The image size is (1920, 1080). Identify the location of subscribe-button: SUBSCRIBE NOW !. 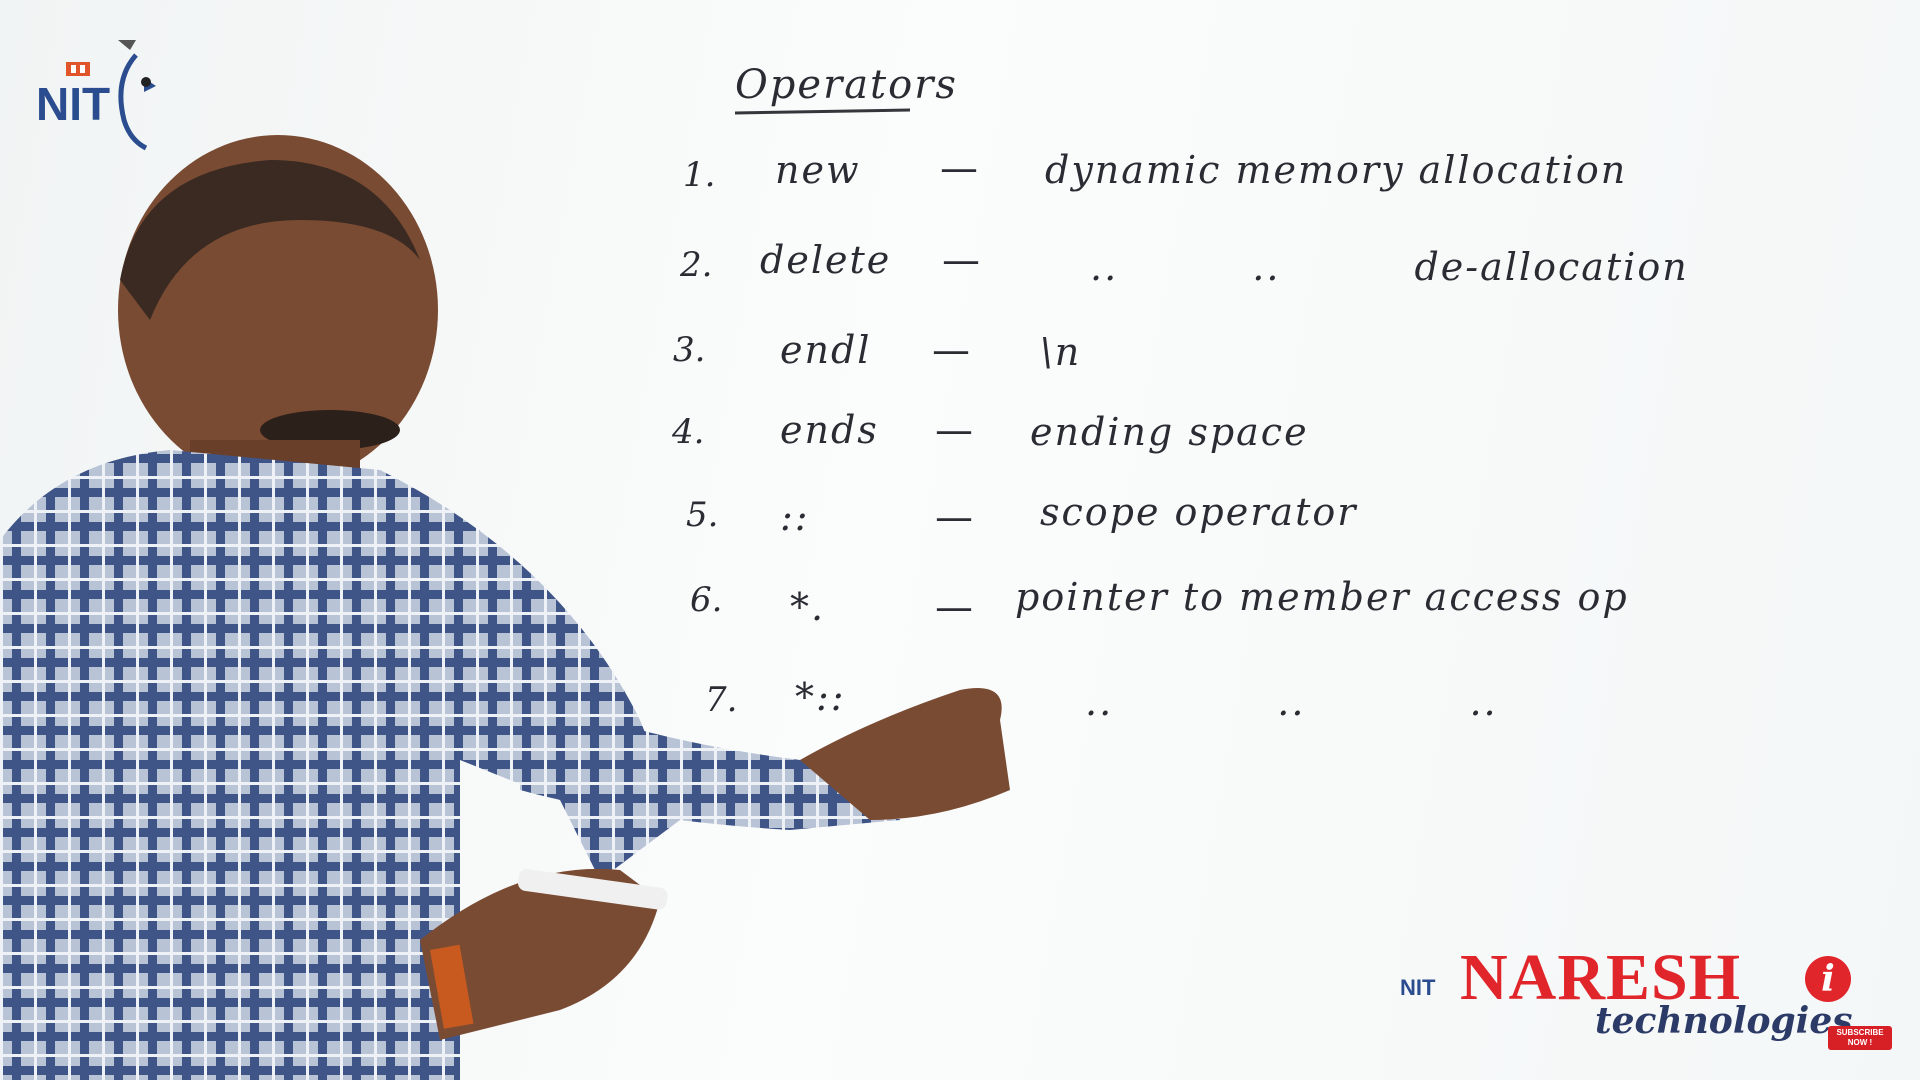
(1860, 1038).